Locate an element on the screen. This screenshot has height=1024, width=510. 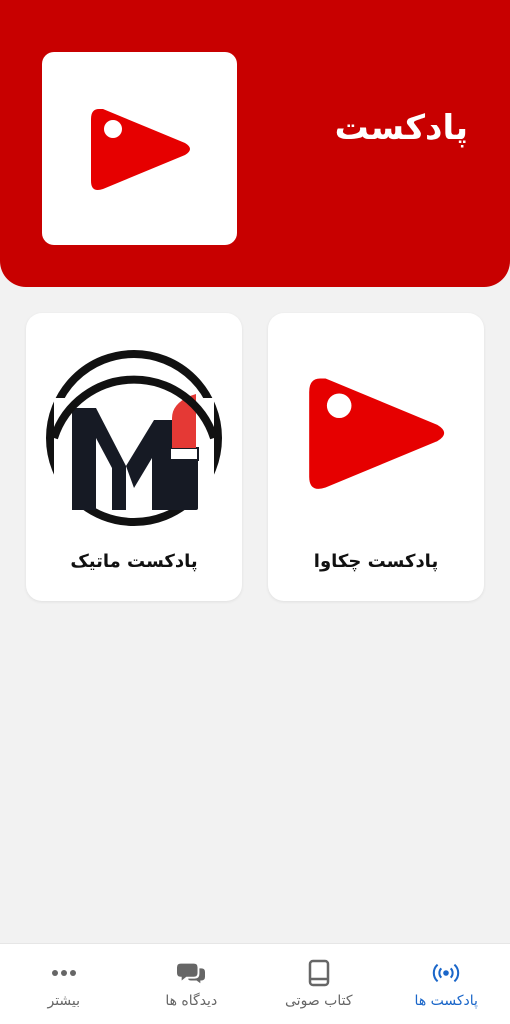
header-logo-card is located at coordinates (139, 148).